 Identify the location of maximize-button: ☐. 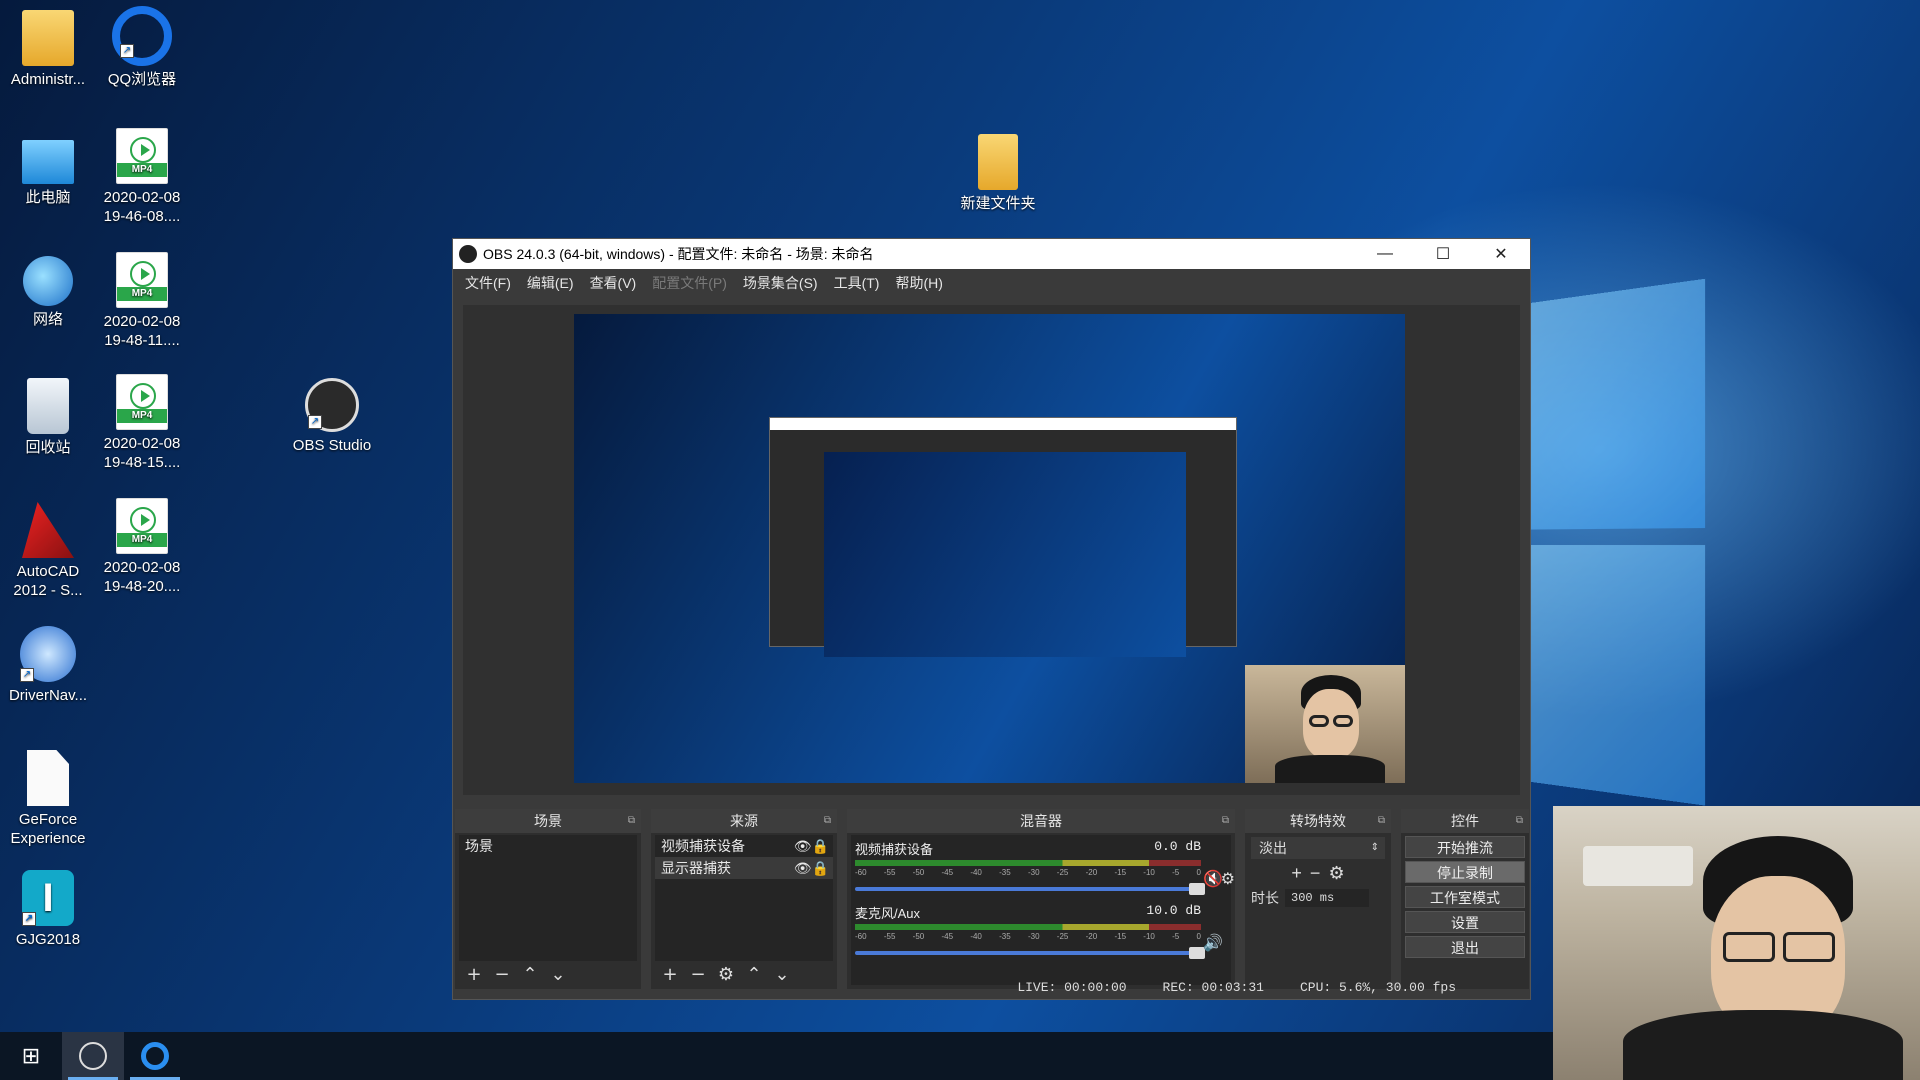
(1443, 254).